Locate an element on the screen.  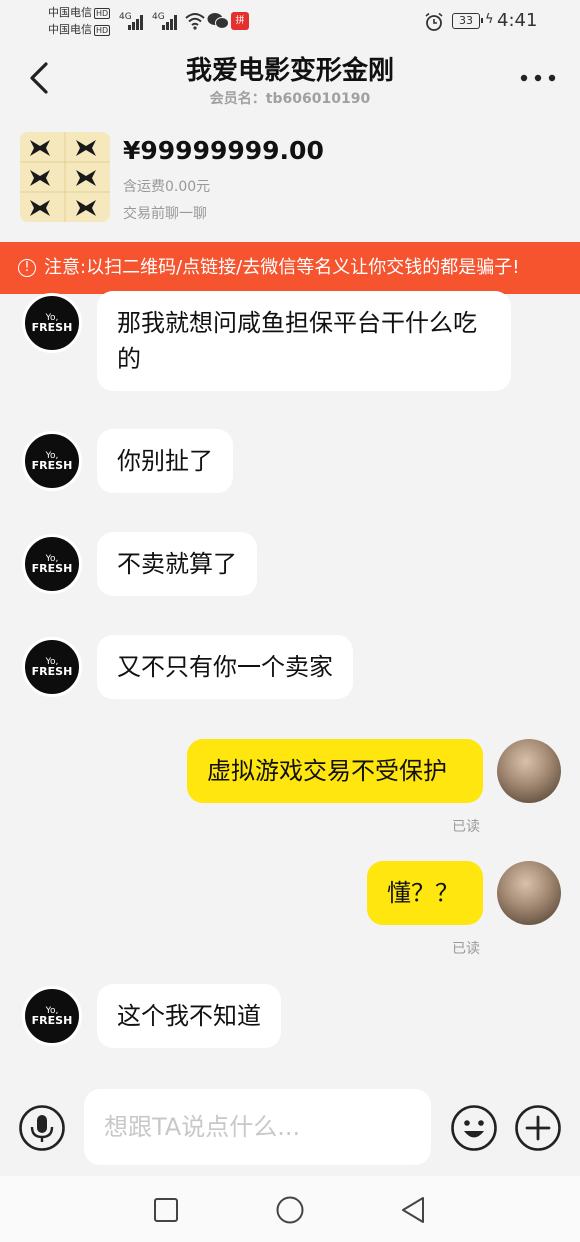
warning-icon: ! is located at coordinates (27, 268).